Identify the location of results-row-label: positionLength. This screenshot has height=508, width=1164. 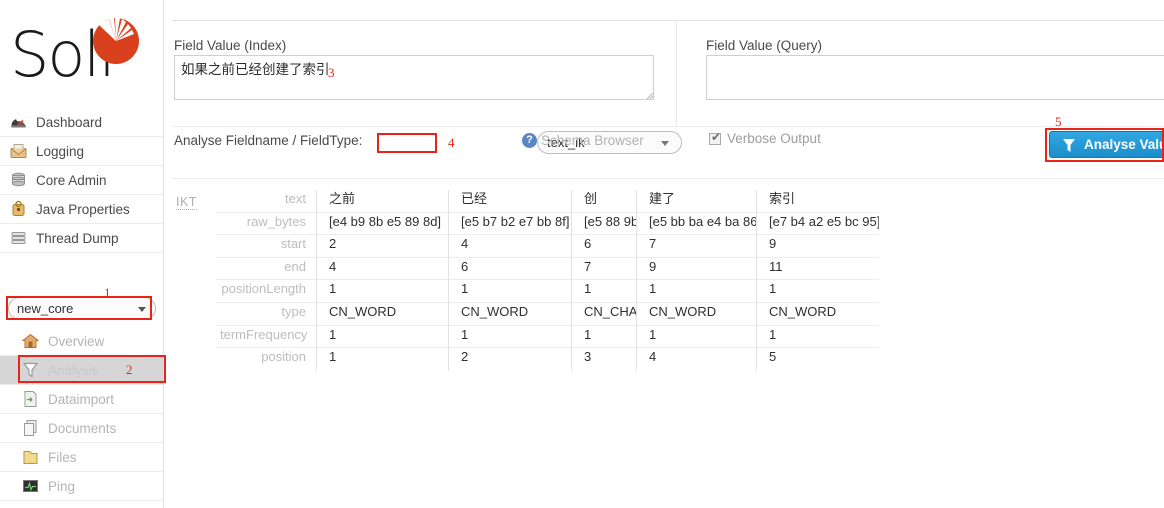
(266, 291).